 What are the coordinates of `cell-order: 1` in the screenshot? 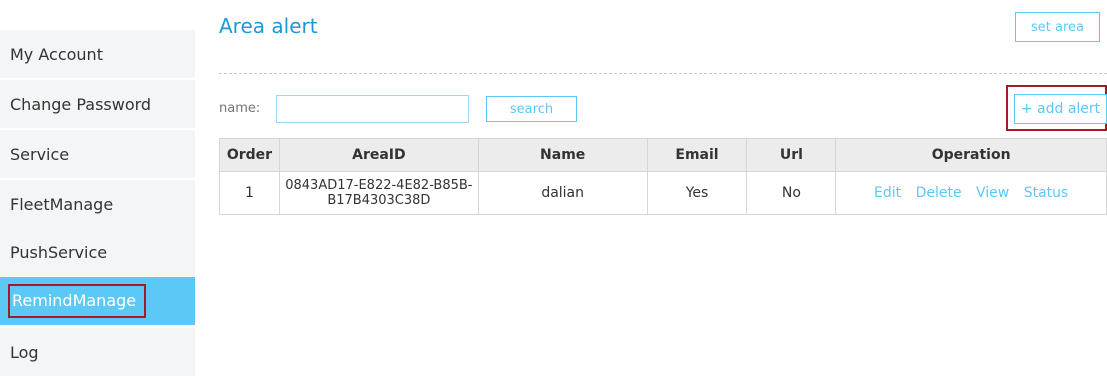 It's located at (249, 193).